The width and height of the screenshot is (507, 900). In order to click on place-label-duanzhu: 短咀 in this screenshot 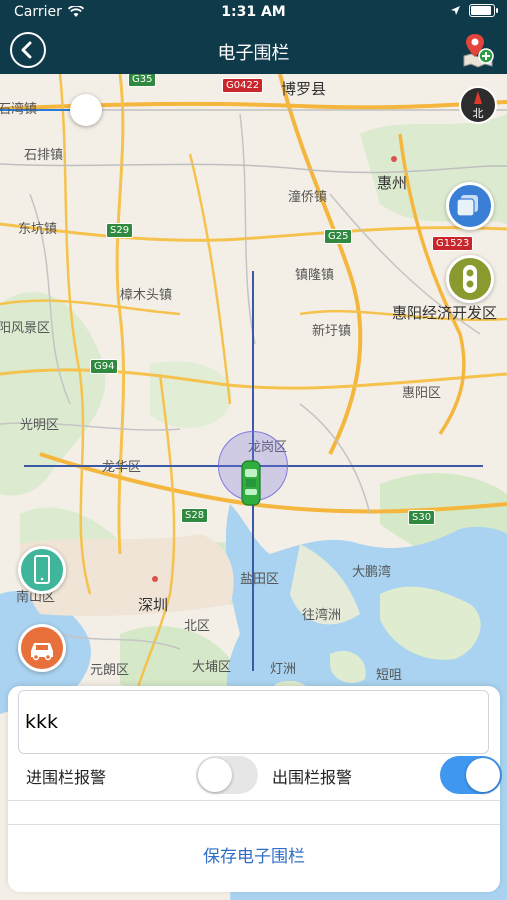, I will do `click(389, 675)`.